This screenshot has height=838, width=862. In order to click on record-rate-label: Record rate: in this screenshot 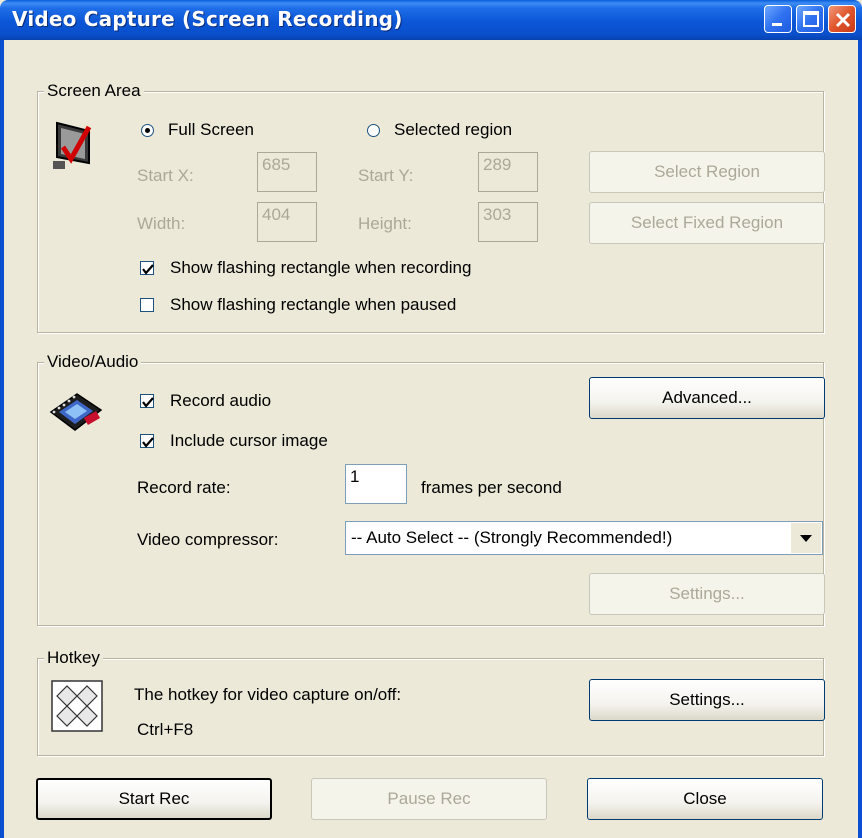, I will do `click(184, 487)`.